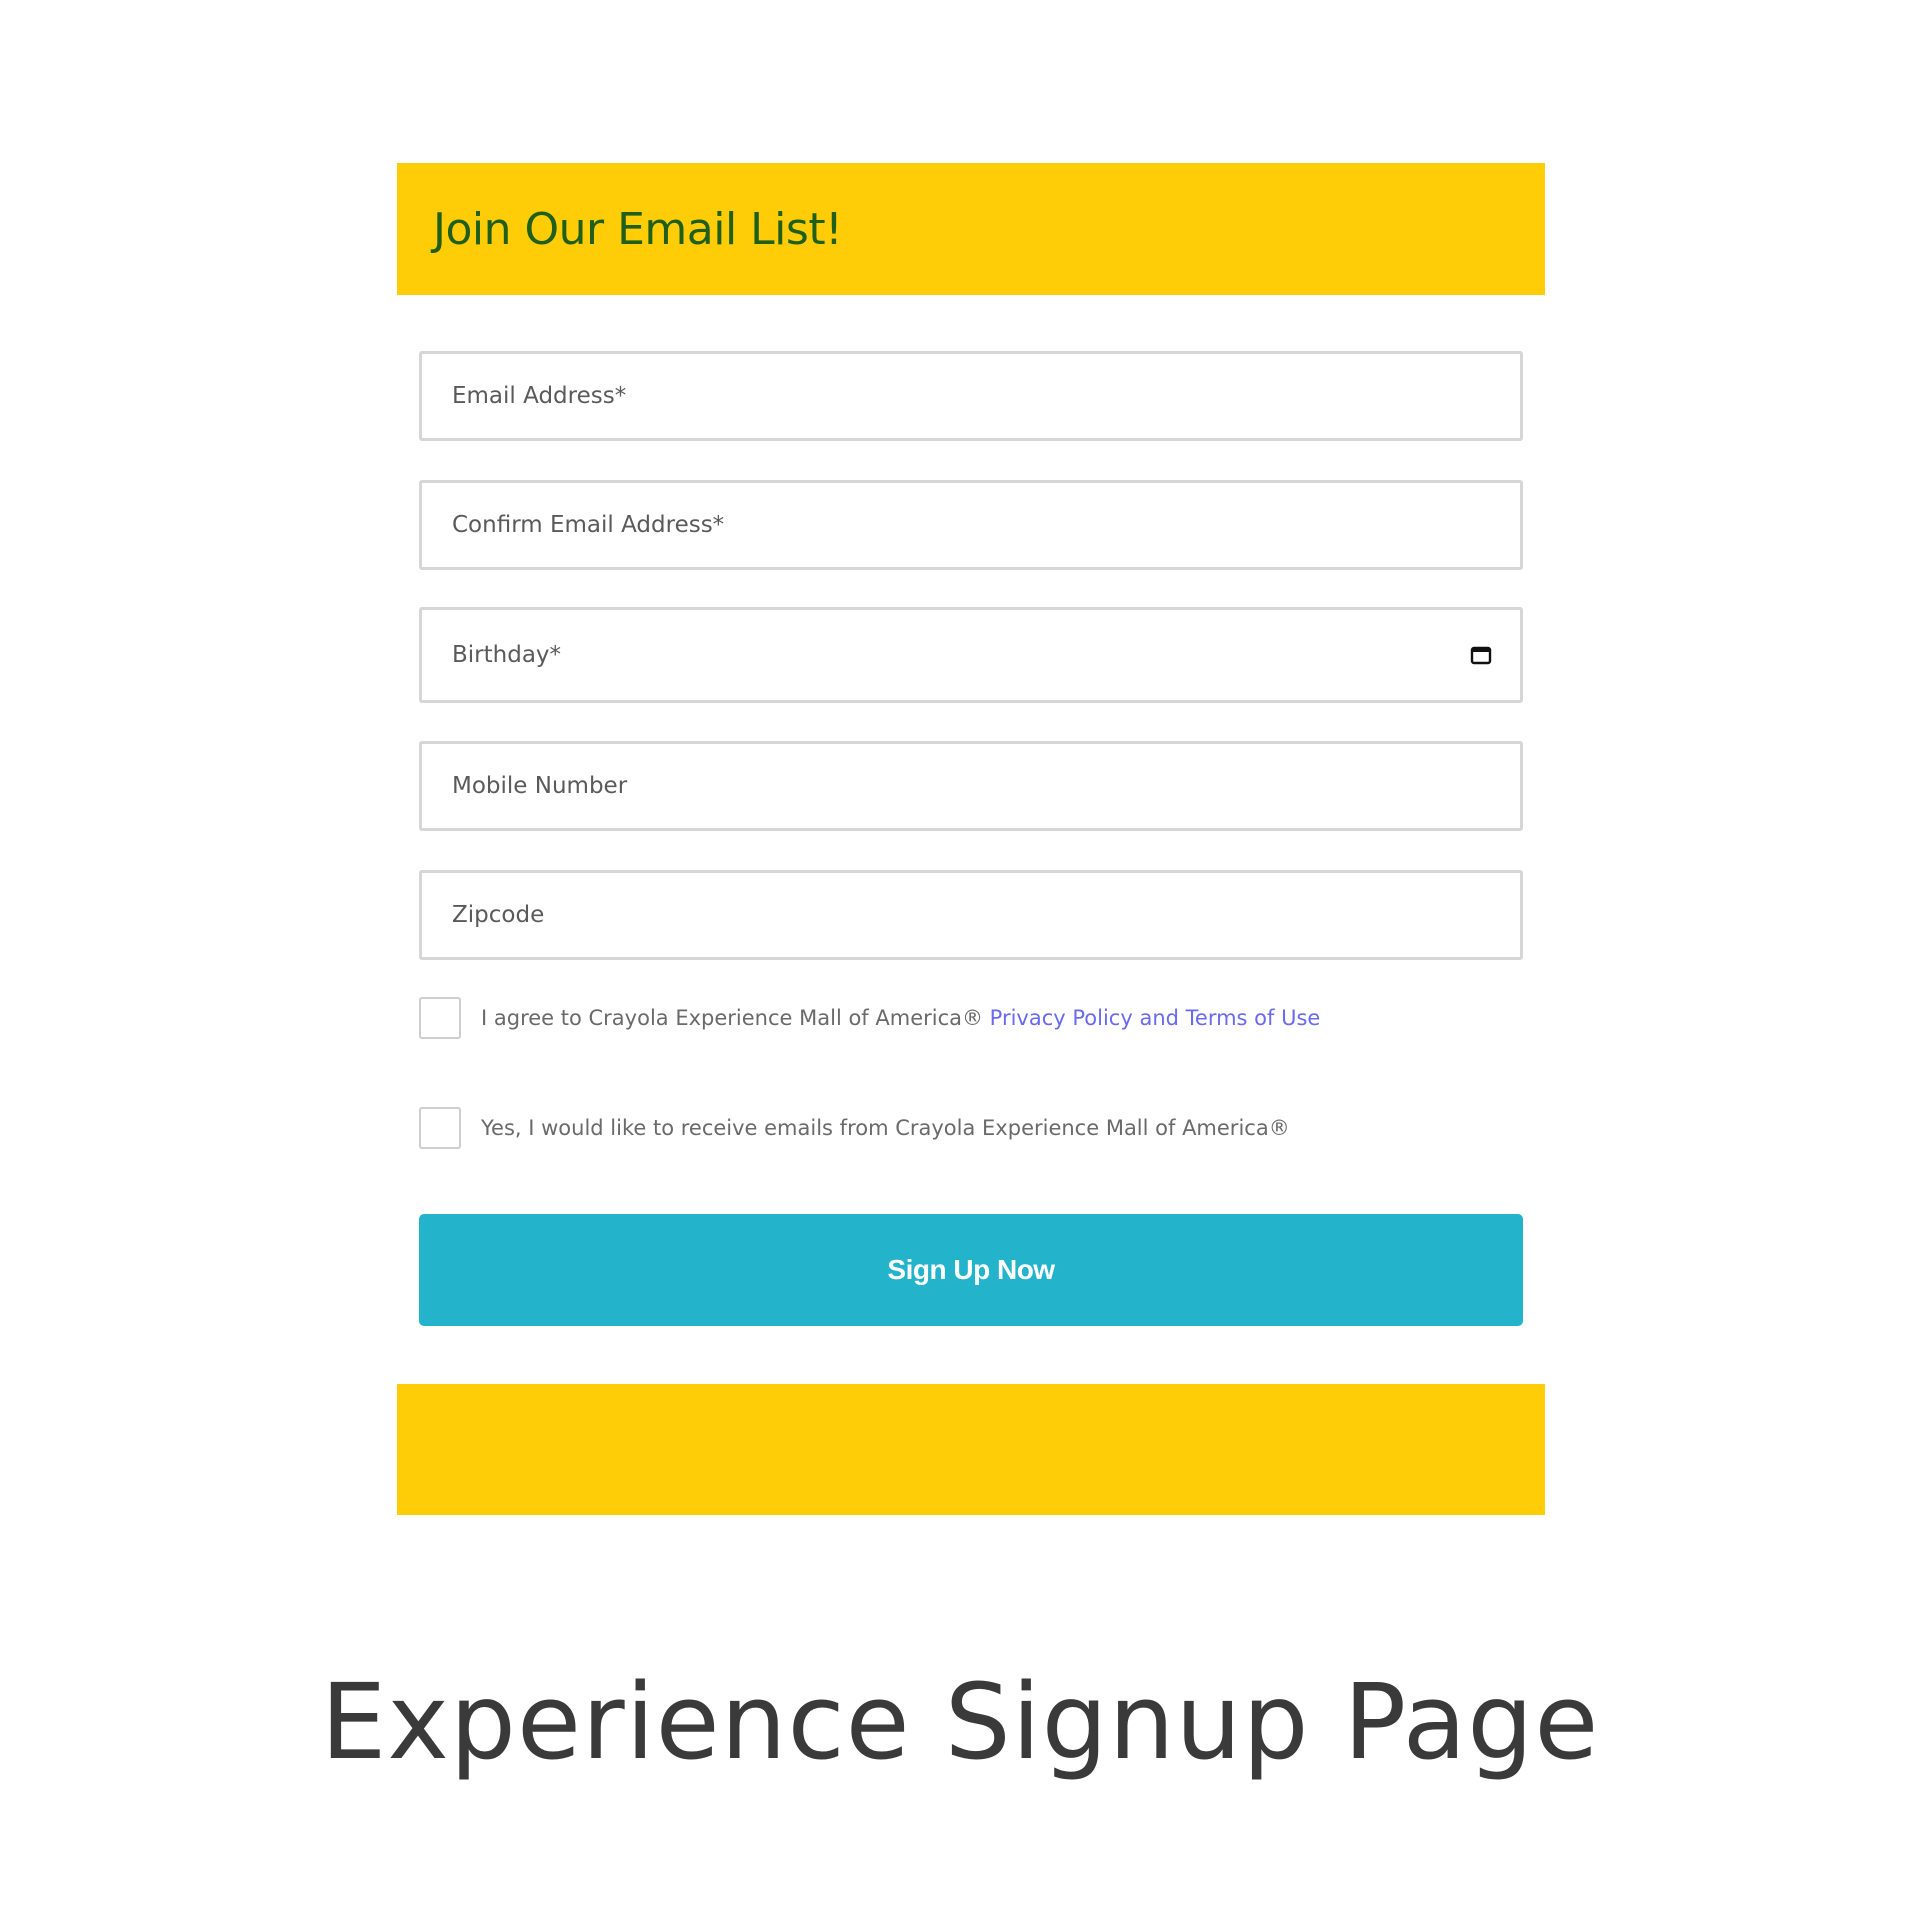 This screenshot has height=1920, width=1920. I want to click on mobile-field, so click(971, 786).